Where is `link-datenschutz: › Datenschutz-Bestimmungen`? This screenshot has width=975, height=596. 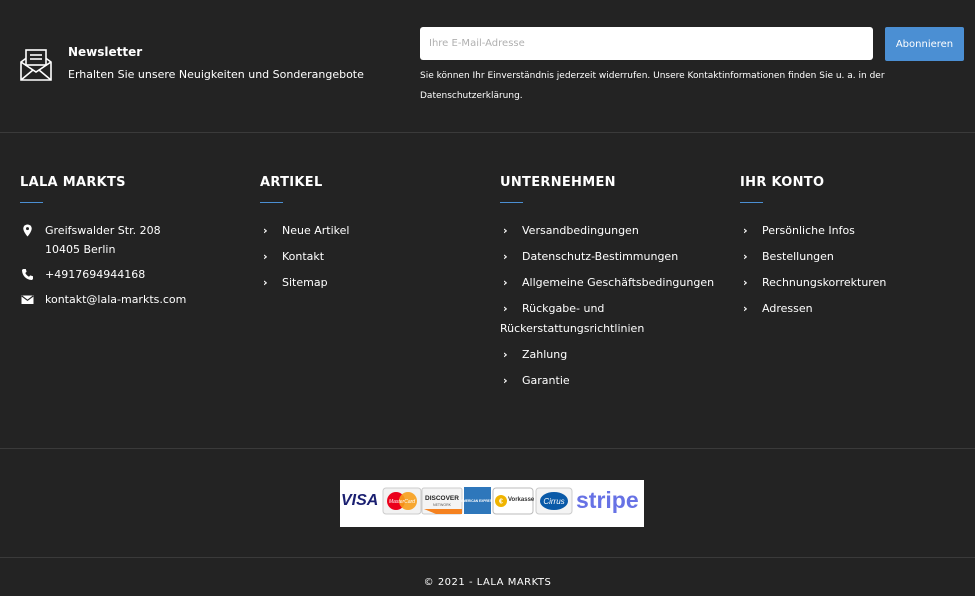 link-datenschutz: › Datenschutz-Bestimmungen is located at coordinates (615, 257).